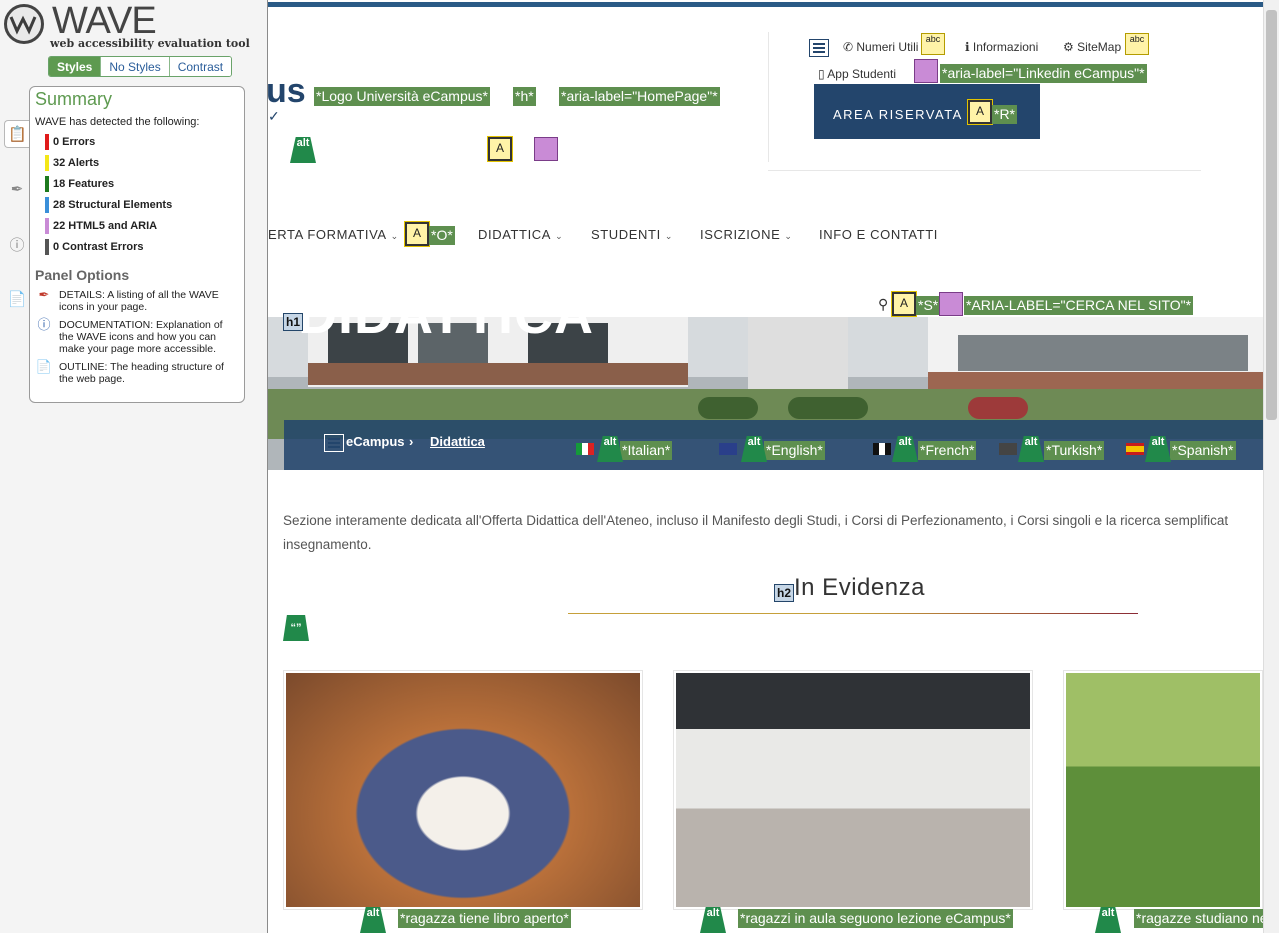 Image resolution: width=1279 pixels, height=933 pixels. What do you see at coordinates (104, 21) in the screenshot?
I see `wave-brand: WAVE` at bounding box center [104, 21].